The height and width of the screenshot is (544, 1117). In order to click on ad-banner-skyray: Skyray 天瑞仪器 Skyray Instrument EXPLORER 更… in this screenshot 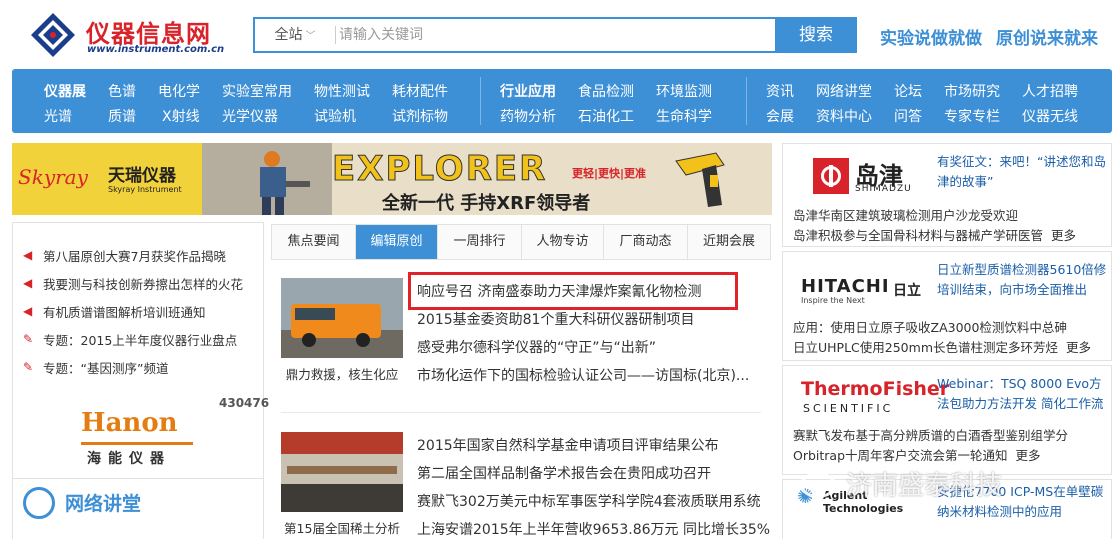, I will do `click(392, 179)`.